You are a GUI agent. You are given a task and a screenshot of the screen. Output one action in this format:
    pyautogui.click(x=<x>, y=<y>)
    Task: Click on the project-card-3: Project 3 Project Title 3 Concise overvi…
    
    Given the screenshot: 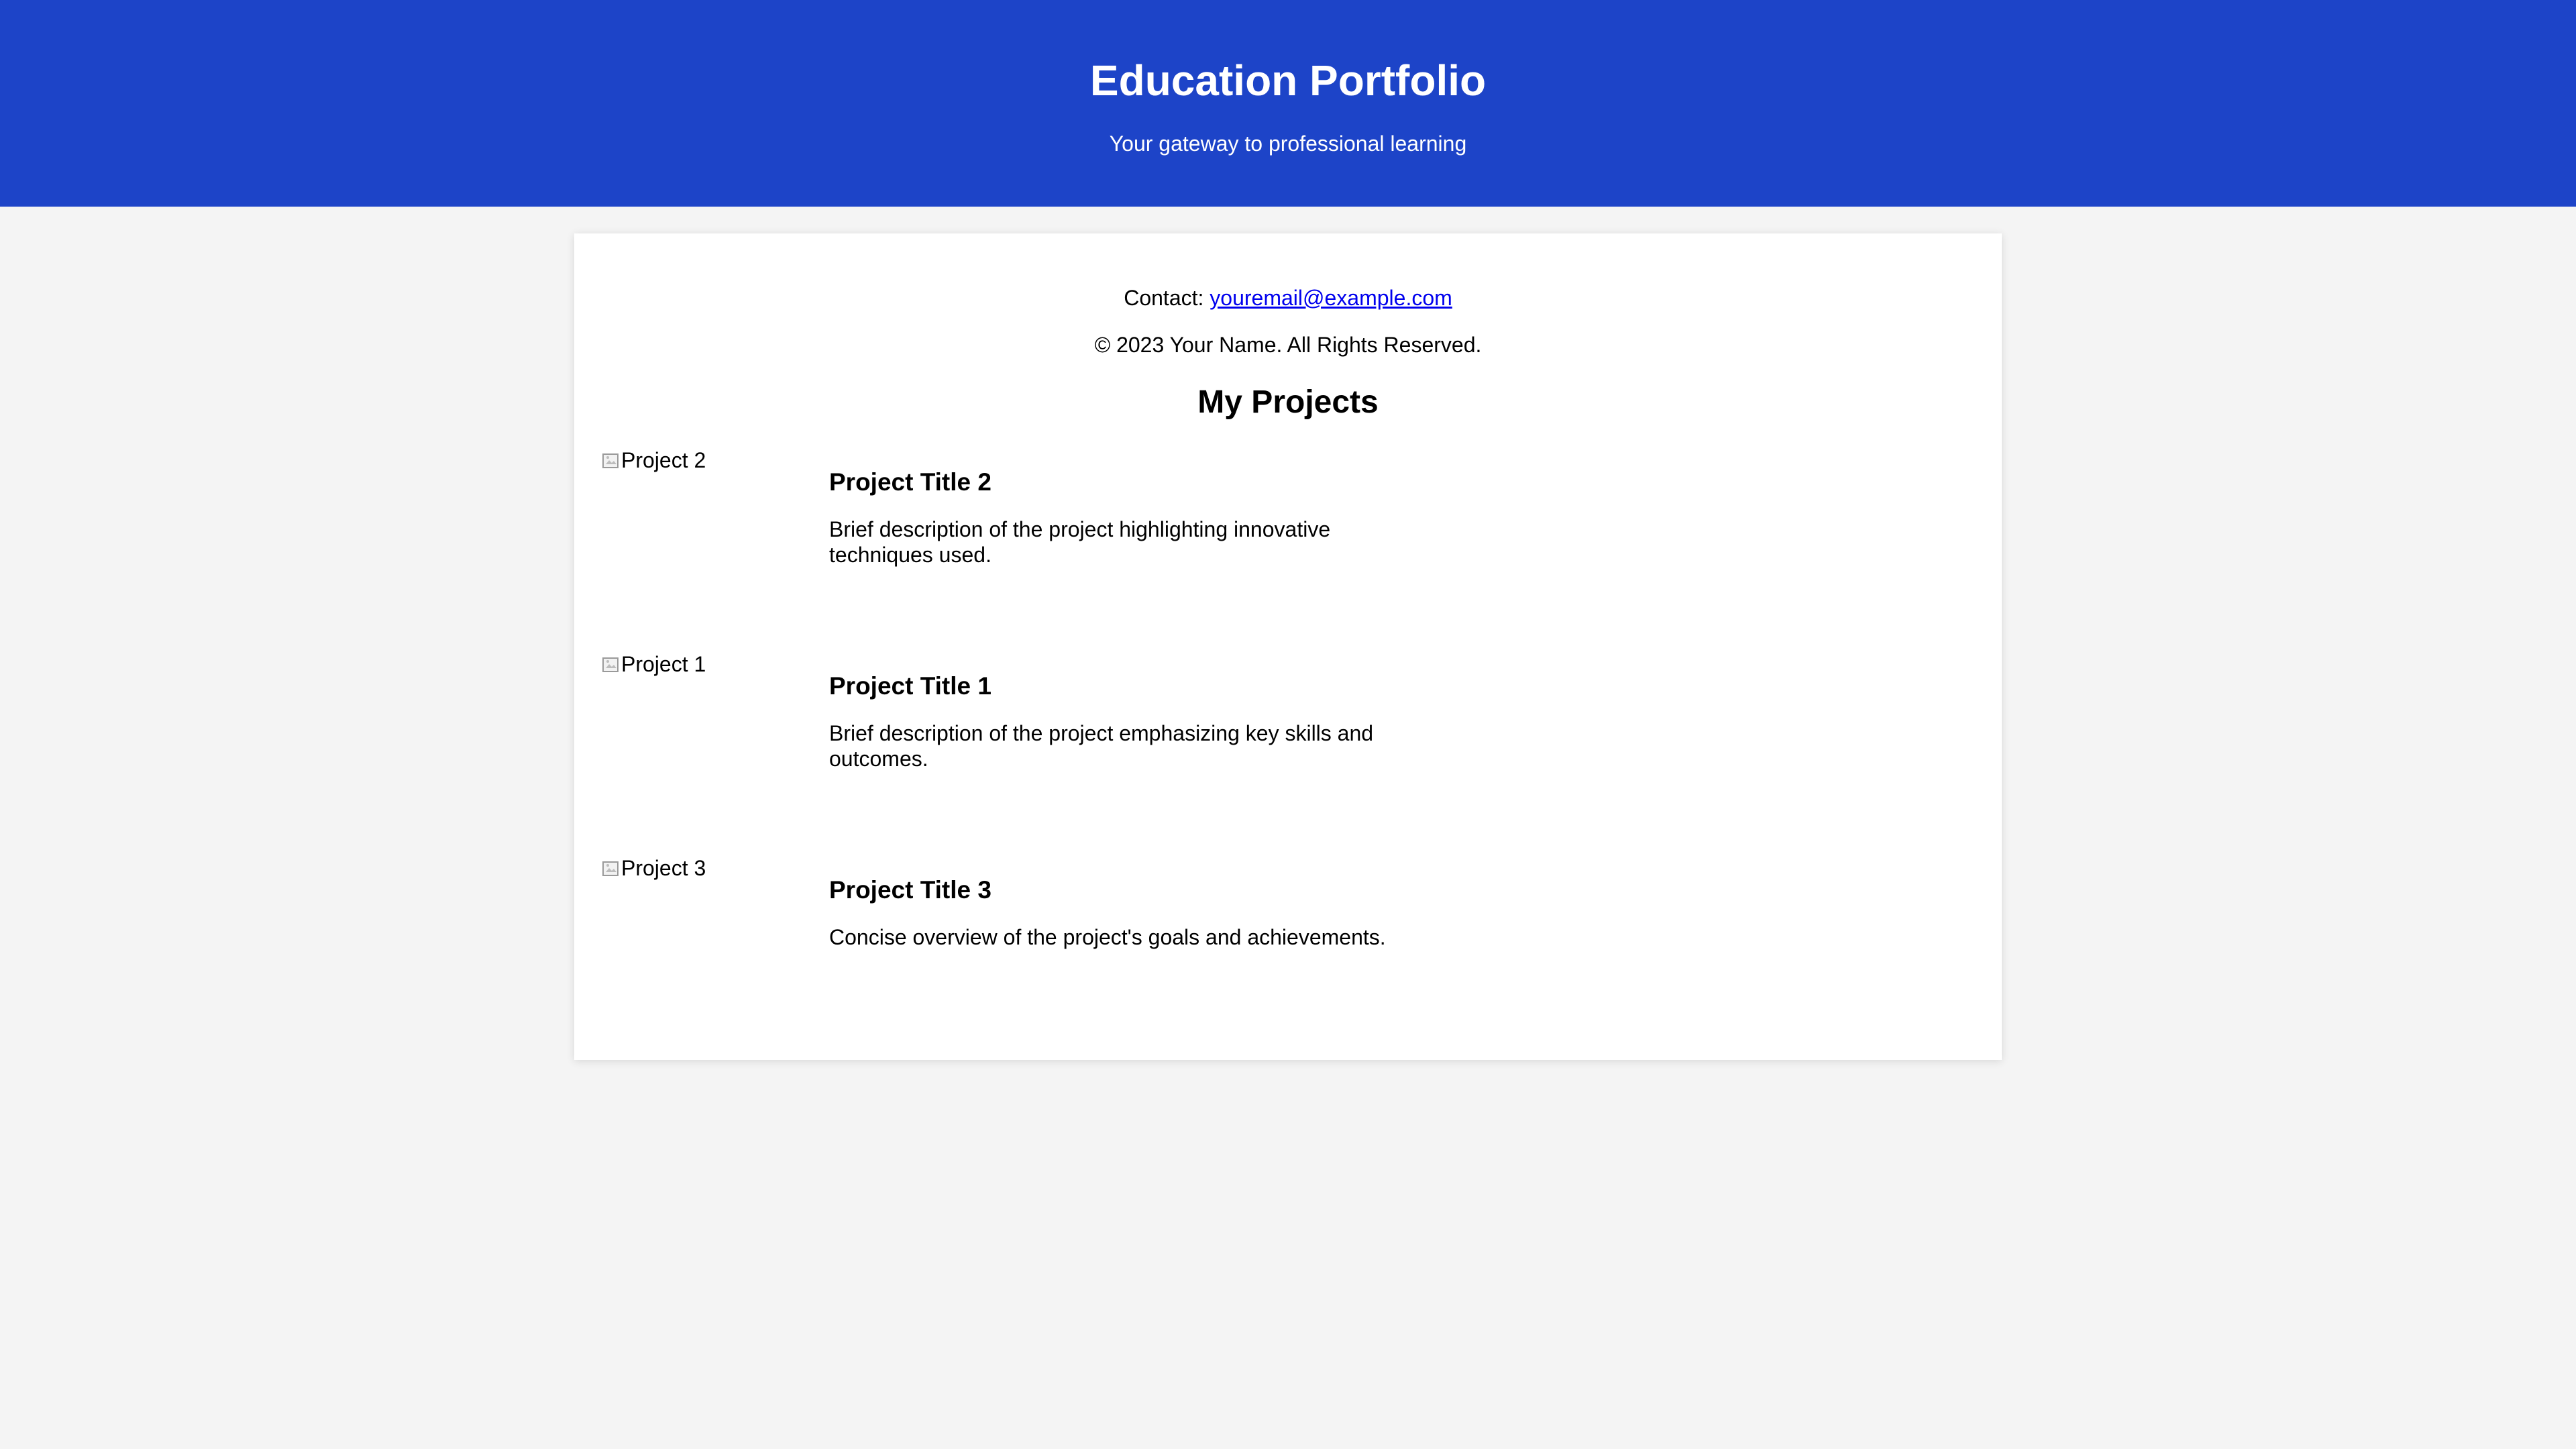 What is the action you would take?
    pyautogui.click(x=1003, y=938)
    